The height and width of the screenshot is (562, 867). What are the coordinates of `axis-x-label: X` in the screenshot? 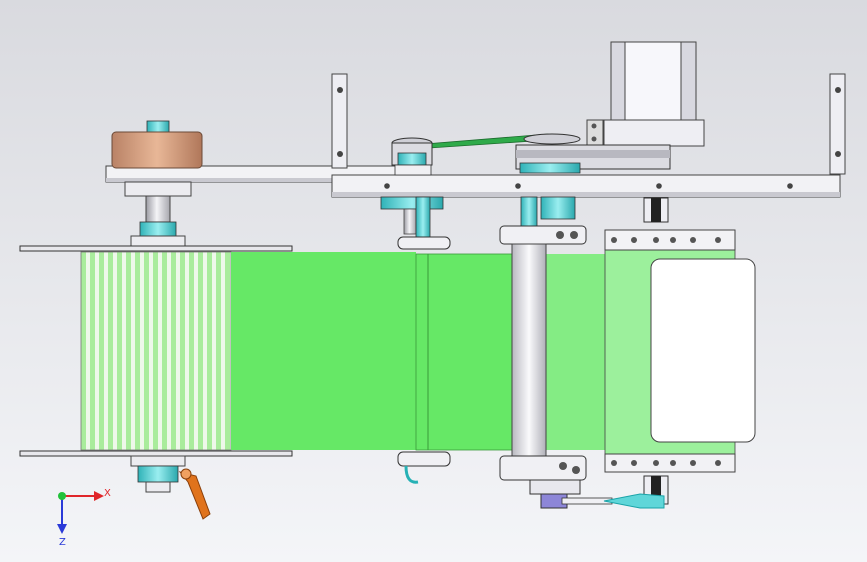 It's located at (107, 493).